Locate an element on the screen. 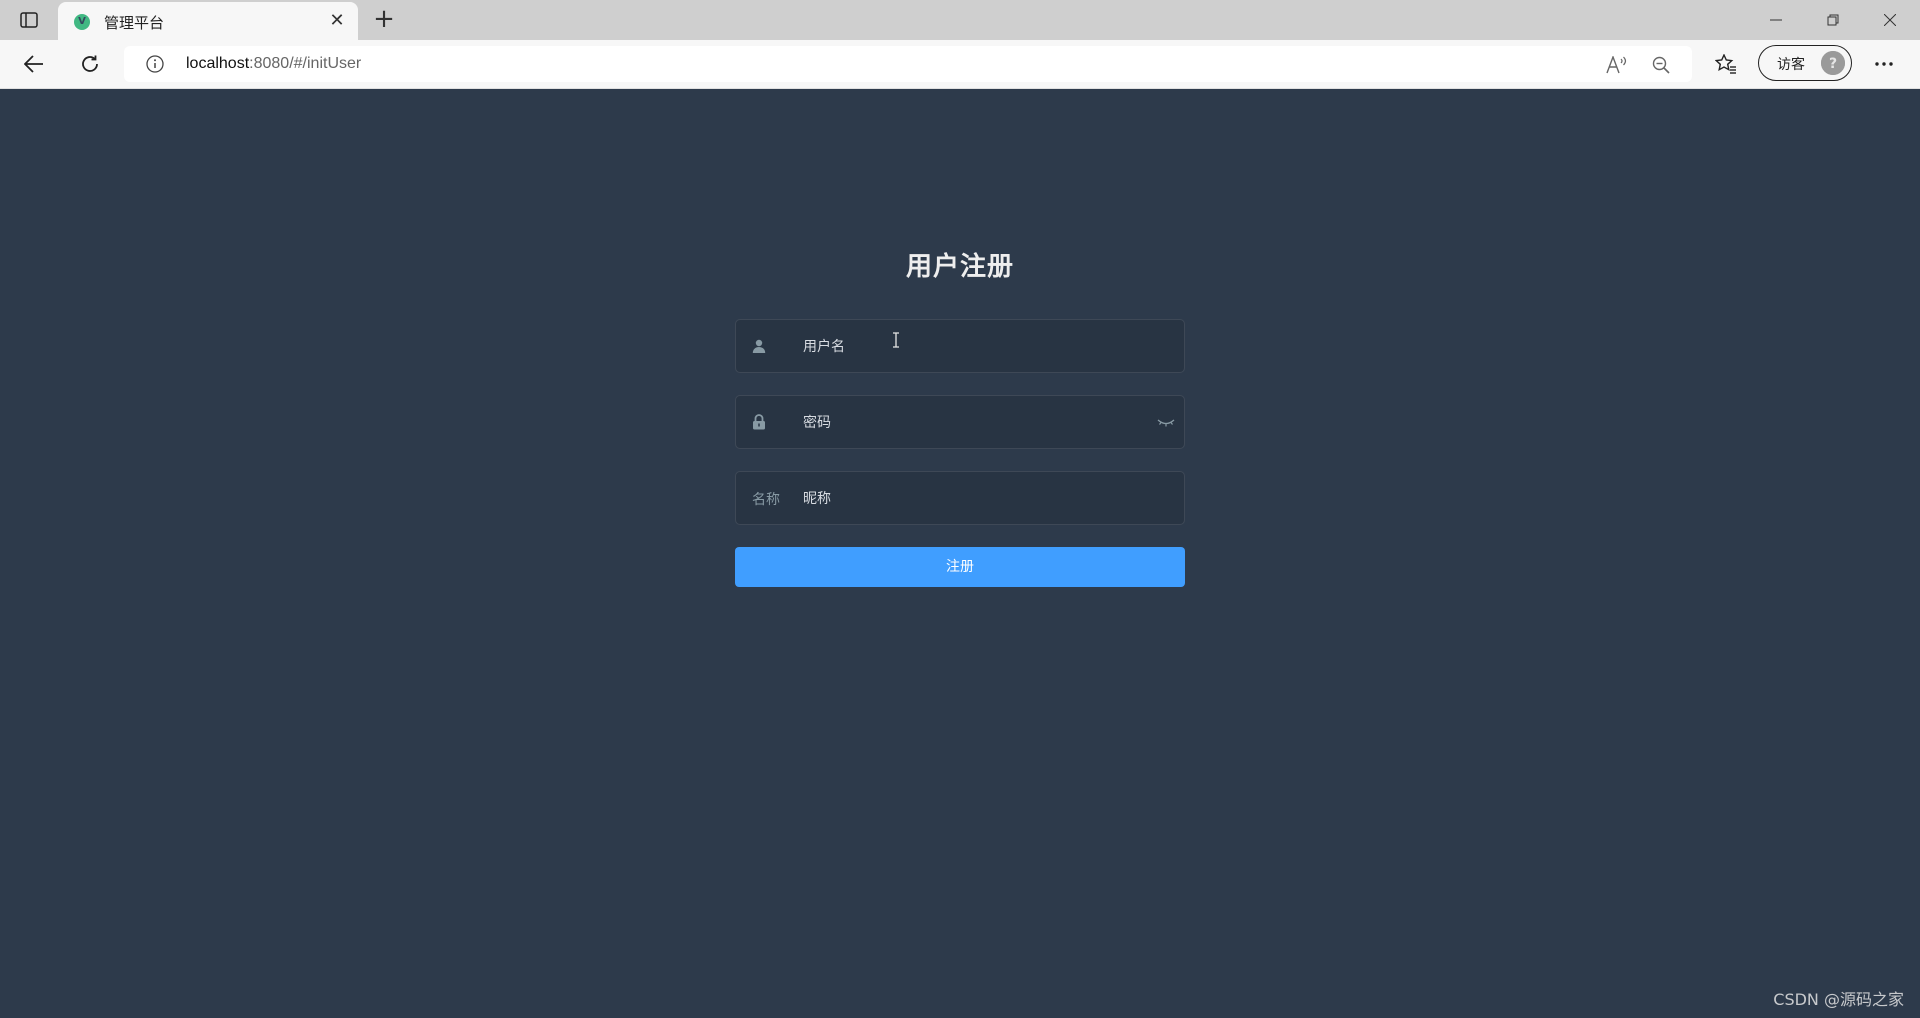 This screenshot has height=1018, width=1920. url-path: :8080/#/initUser is located at coordinates (305, 63).